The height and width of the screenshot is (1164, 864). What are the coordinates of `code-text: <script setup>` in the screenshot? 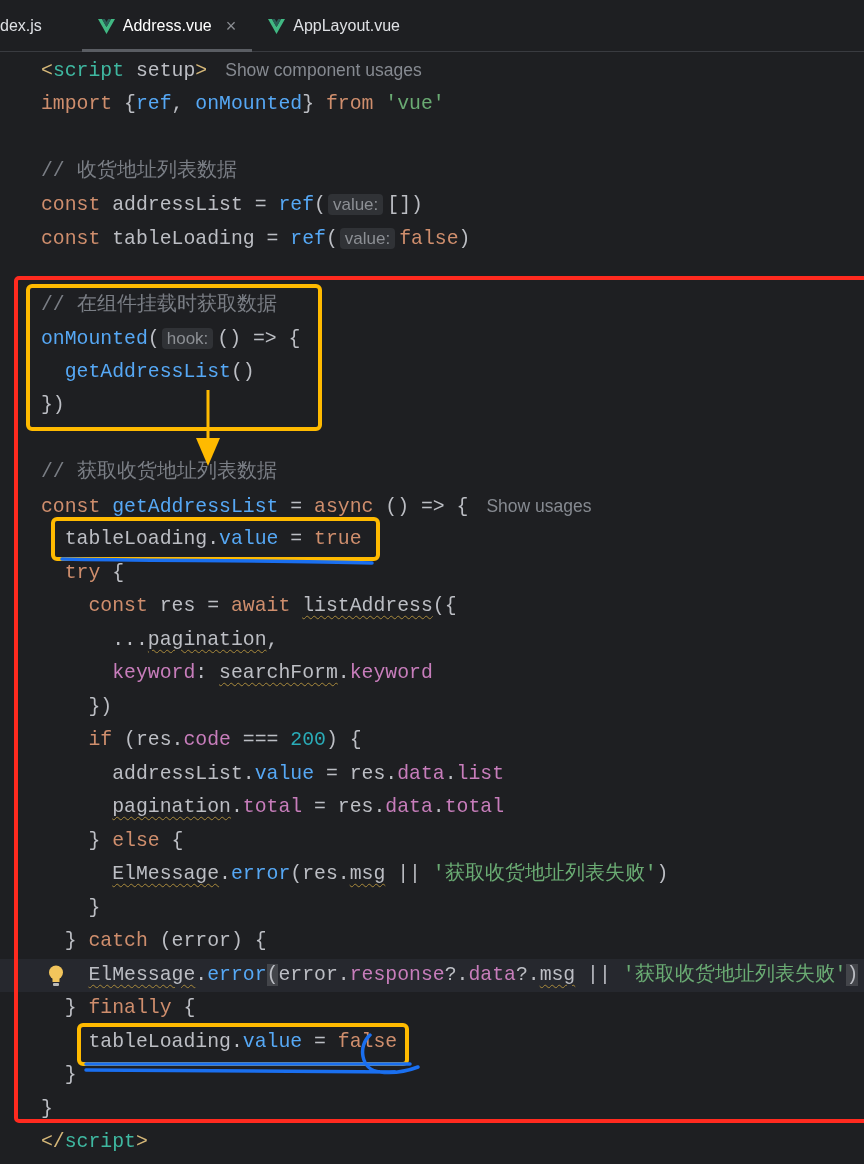 It's located at (124, 71).